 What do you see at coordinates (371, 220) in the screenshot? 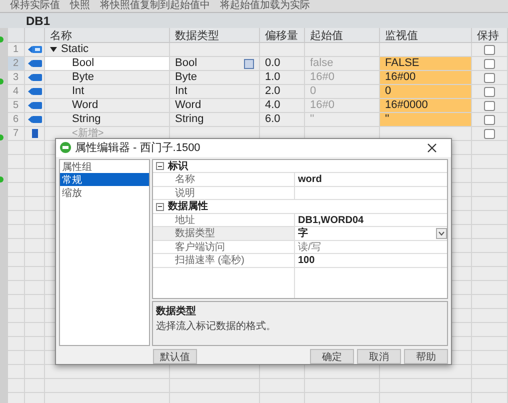
I see `property-field: DB1,WORD04` at bounding box center [371, 220].